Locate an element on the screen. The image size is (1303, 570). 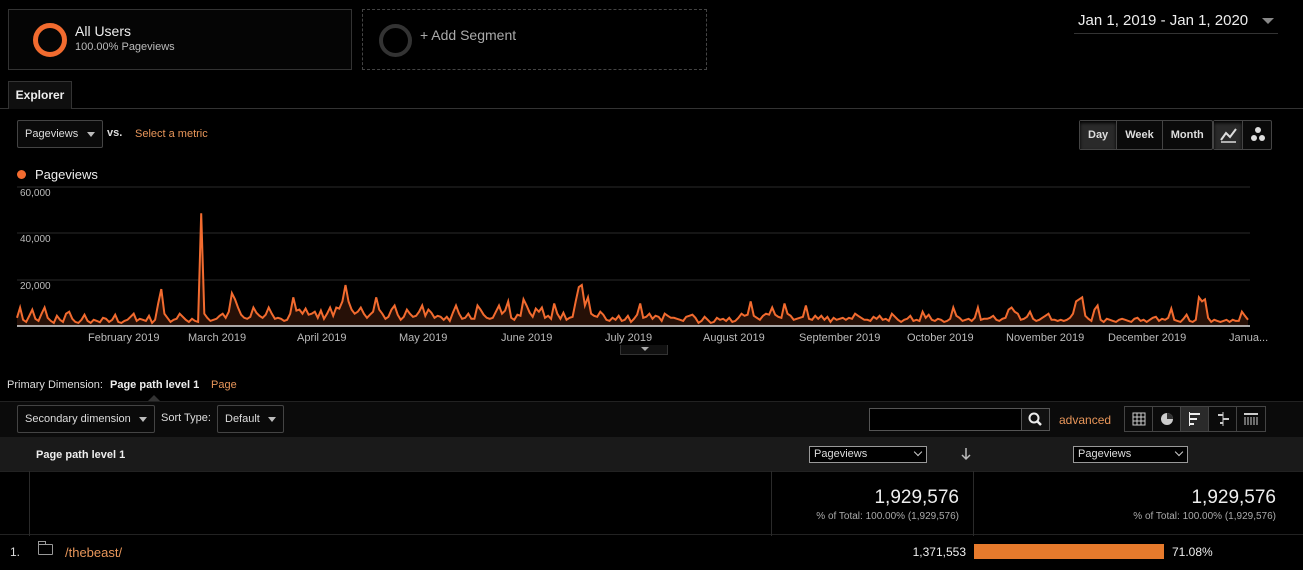
search-icon is located at coordinates (1035, 419).